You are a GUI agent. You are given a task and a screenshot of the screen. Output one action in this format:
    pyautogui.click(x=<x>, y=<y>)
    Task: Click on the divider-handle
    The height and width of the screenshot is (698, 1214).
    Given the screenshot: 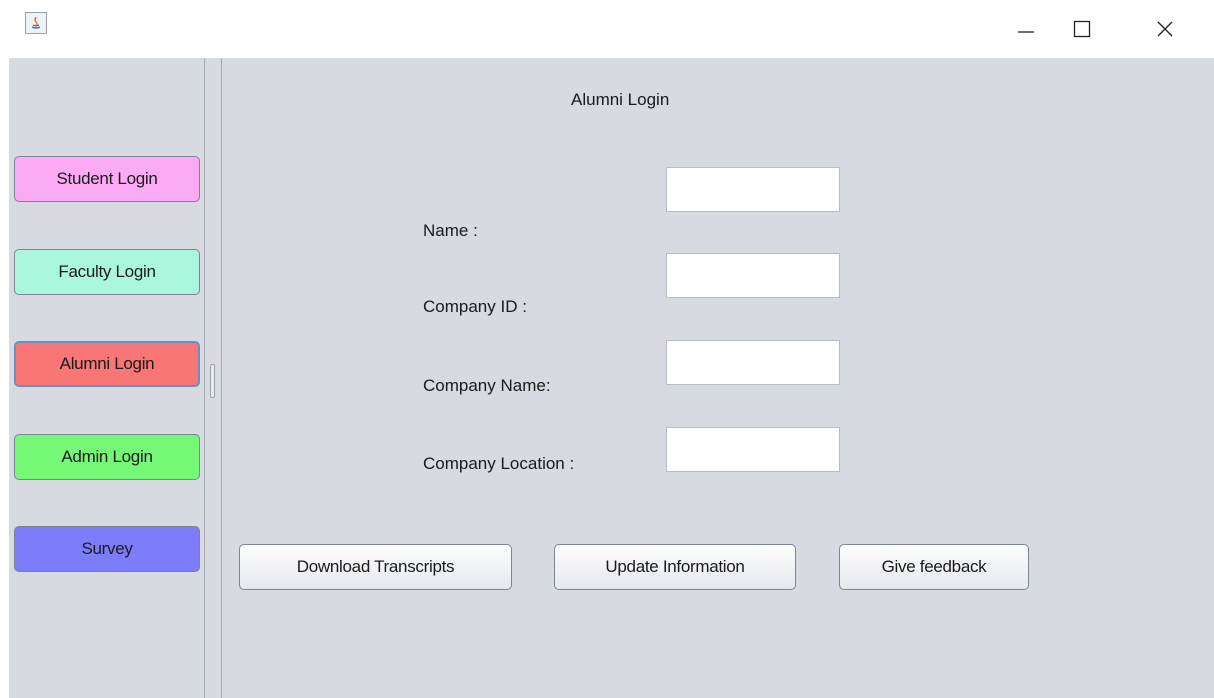 What is the action you would take?
    pyautogui.click(x=212, y=381)
    